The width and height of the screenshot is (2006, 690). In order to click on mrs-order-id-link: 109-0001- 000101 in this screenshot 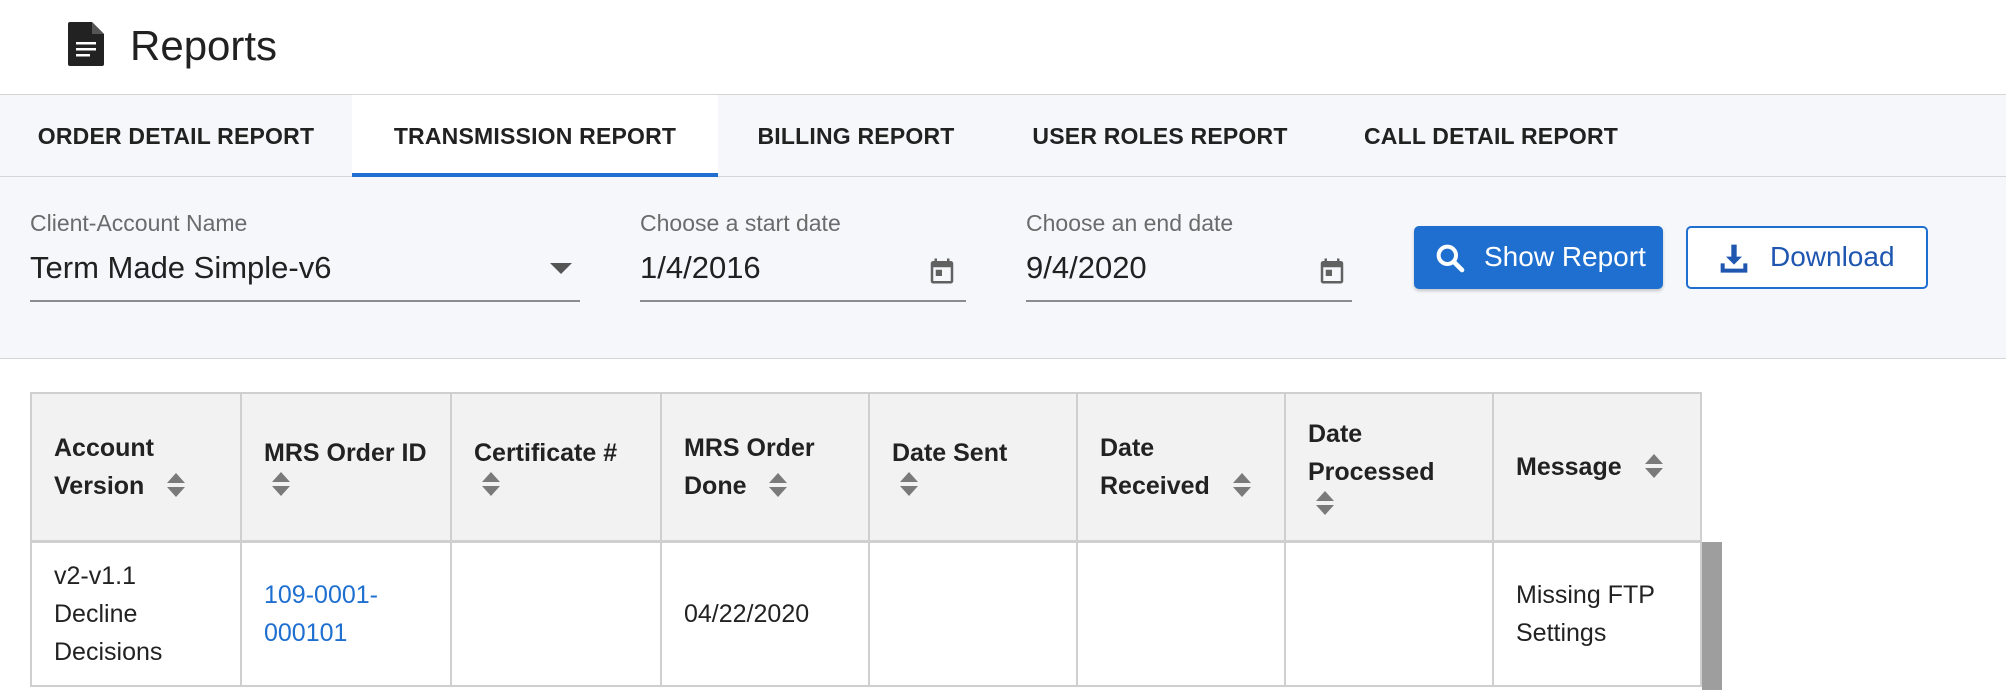, I will do `click(321, 614)`.